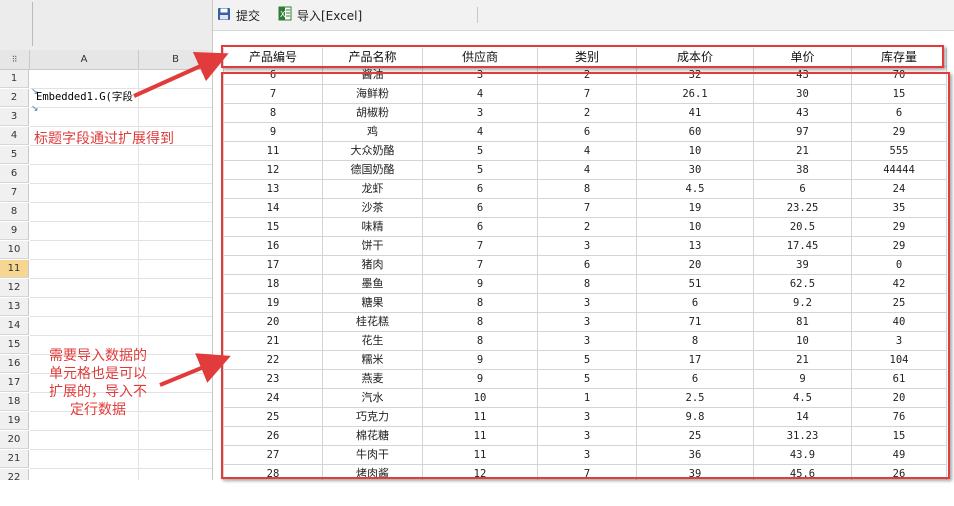 Image resolution: width=954 pixels, height=506 pixels. Describe the element at coordinates (15, 60) in the screenshot. I see `select-all-corner: ⠿` at that location.